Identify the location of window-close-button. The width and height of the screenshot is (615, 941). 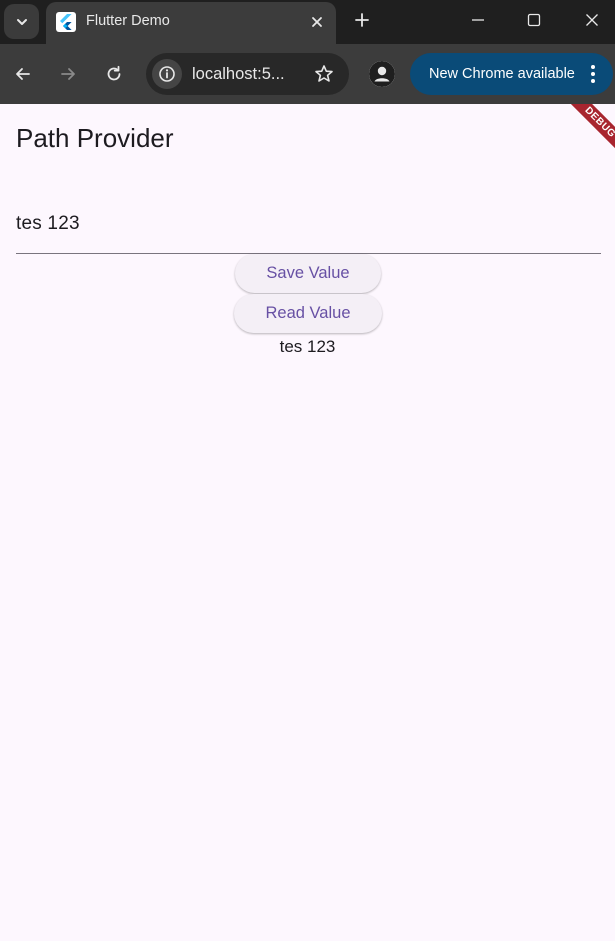
(589, 20).